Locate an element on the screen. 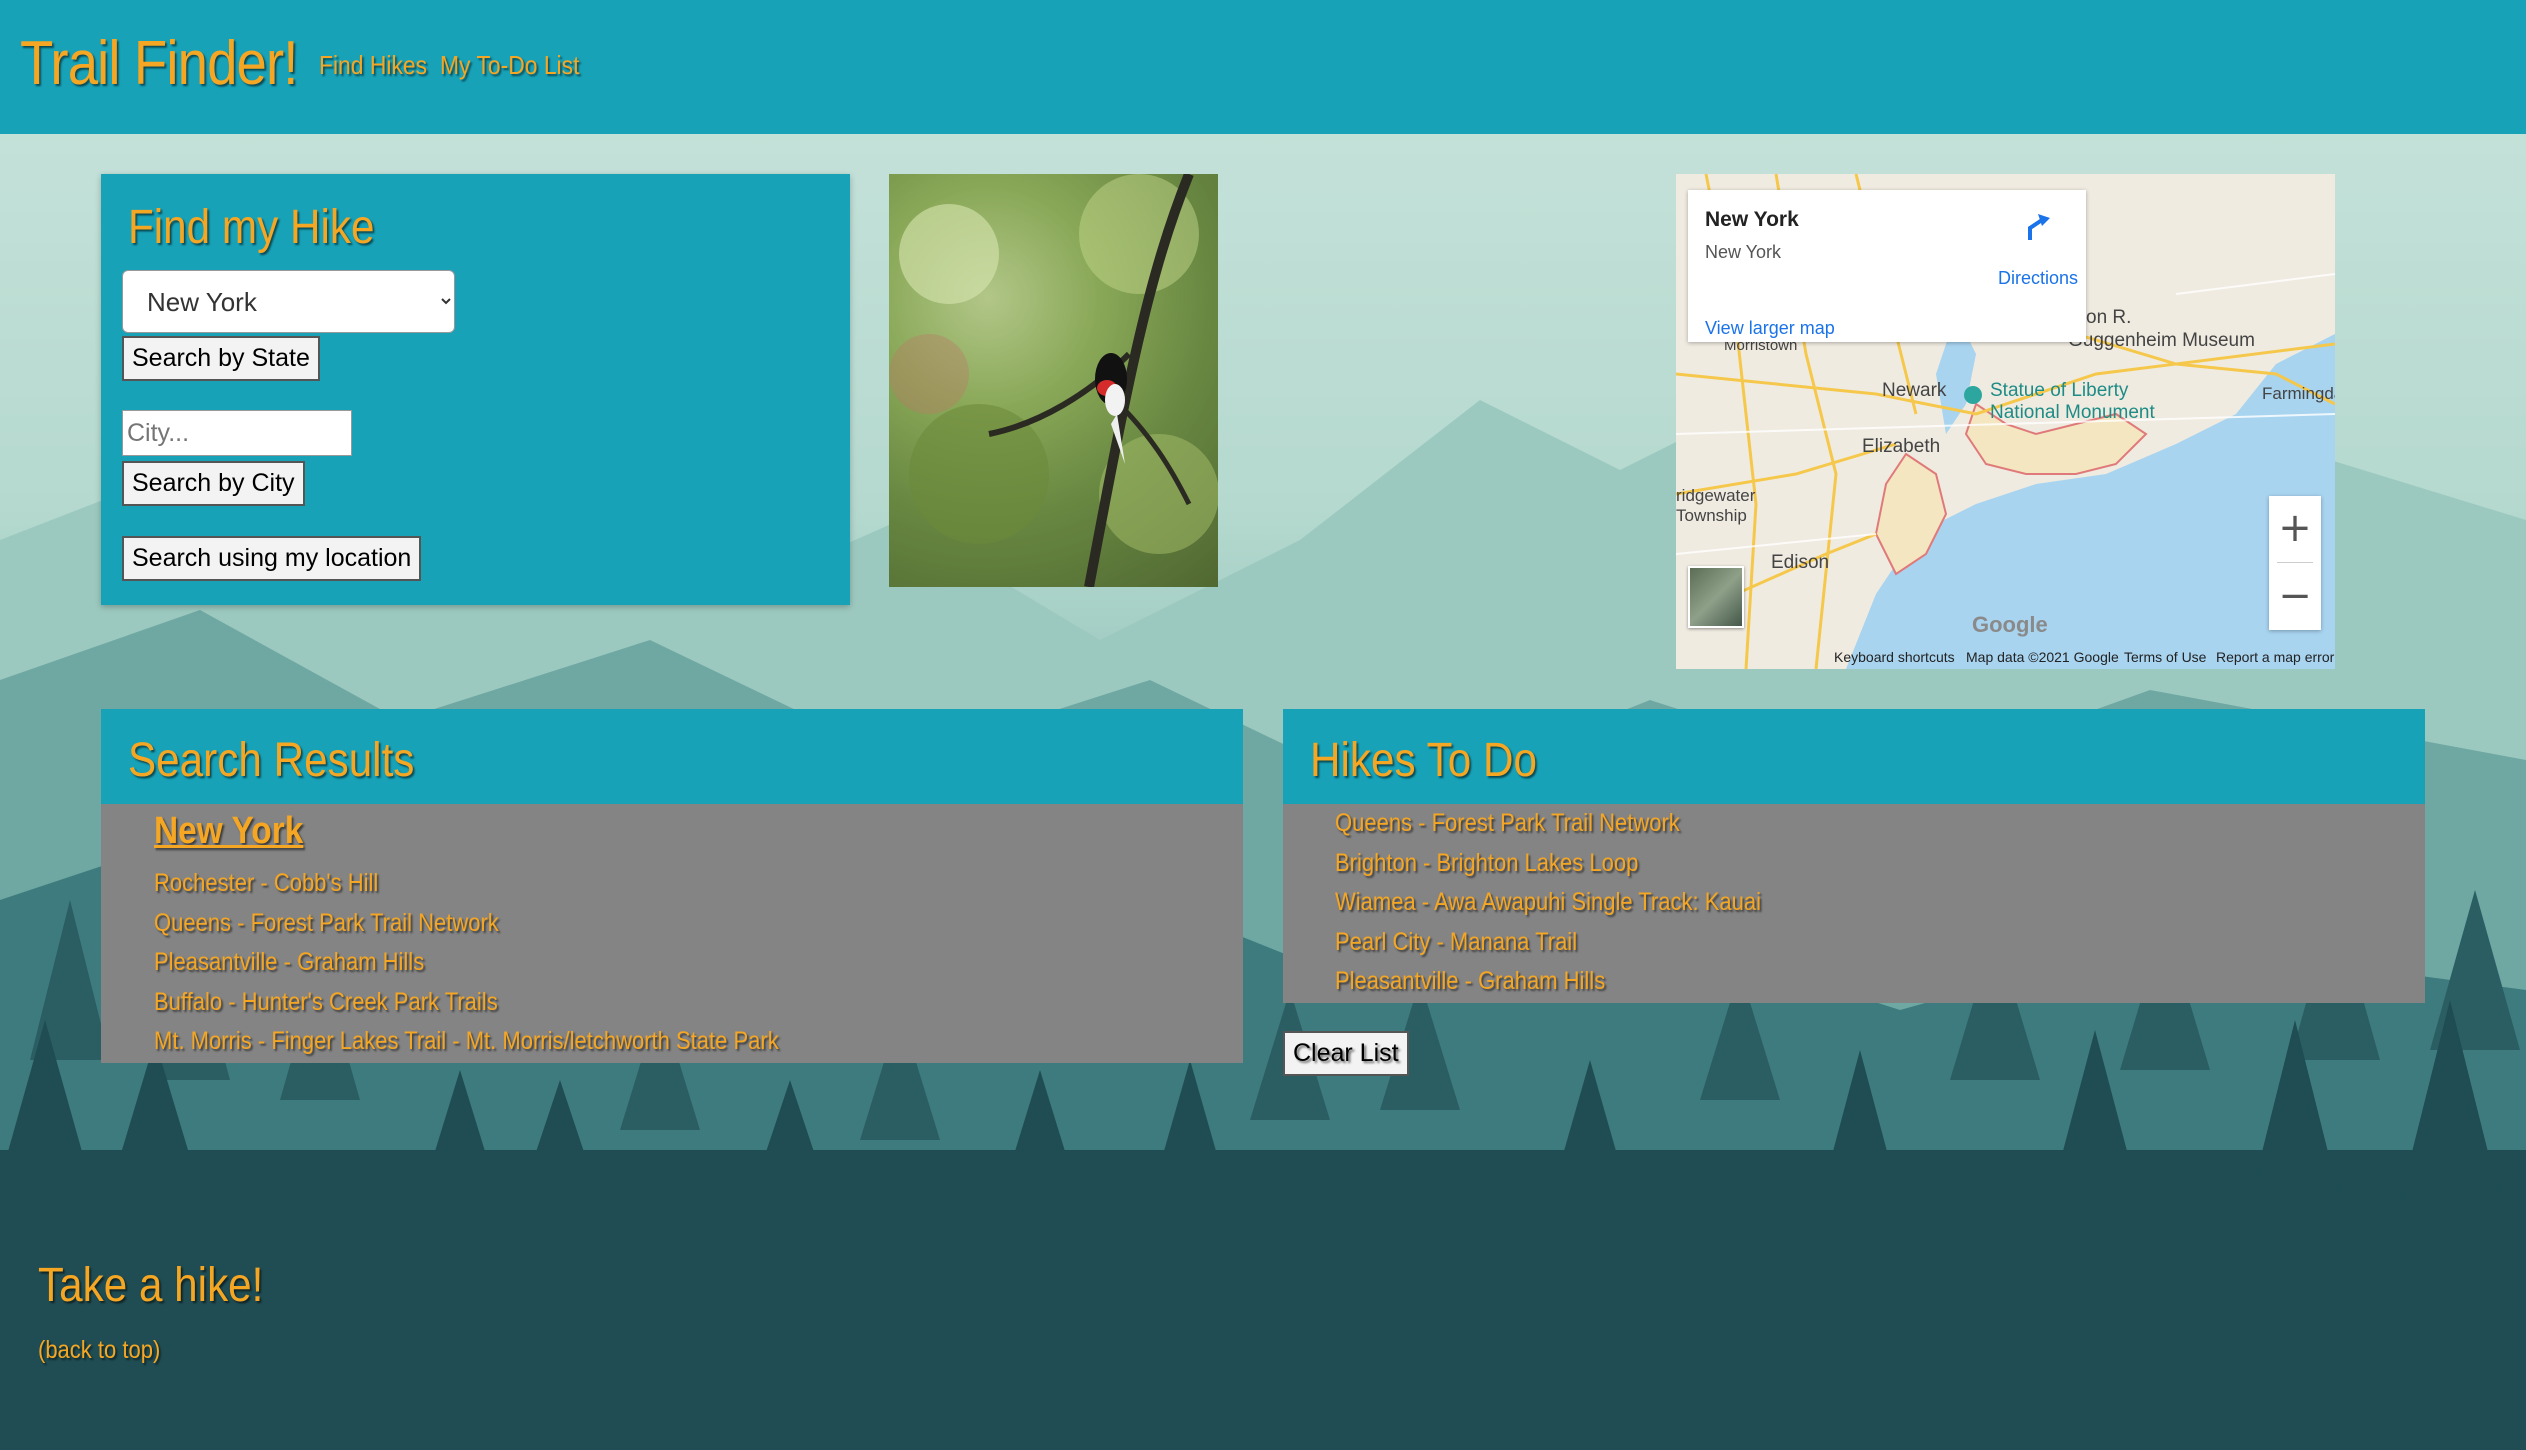 This screenshot has width=2526, height=1450. map-label-edison: Edison is located at coordinates (1800, 562).